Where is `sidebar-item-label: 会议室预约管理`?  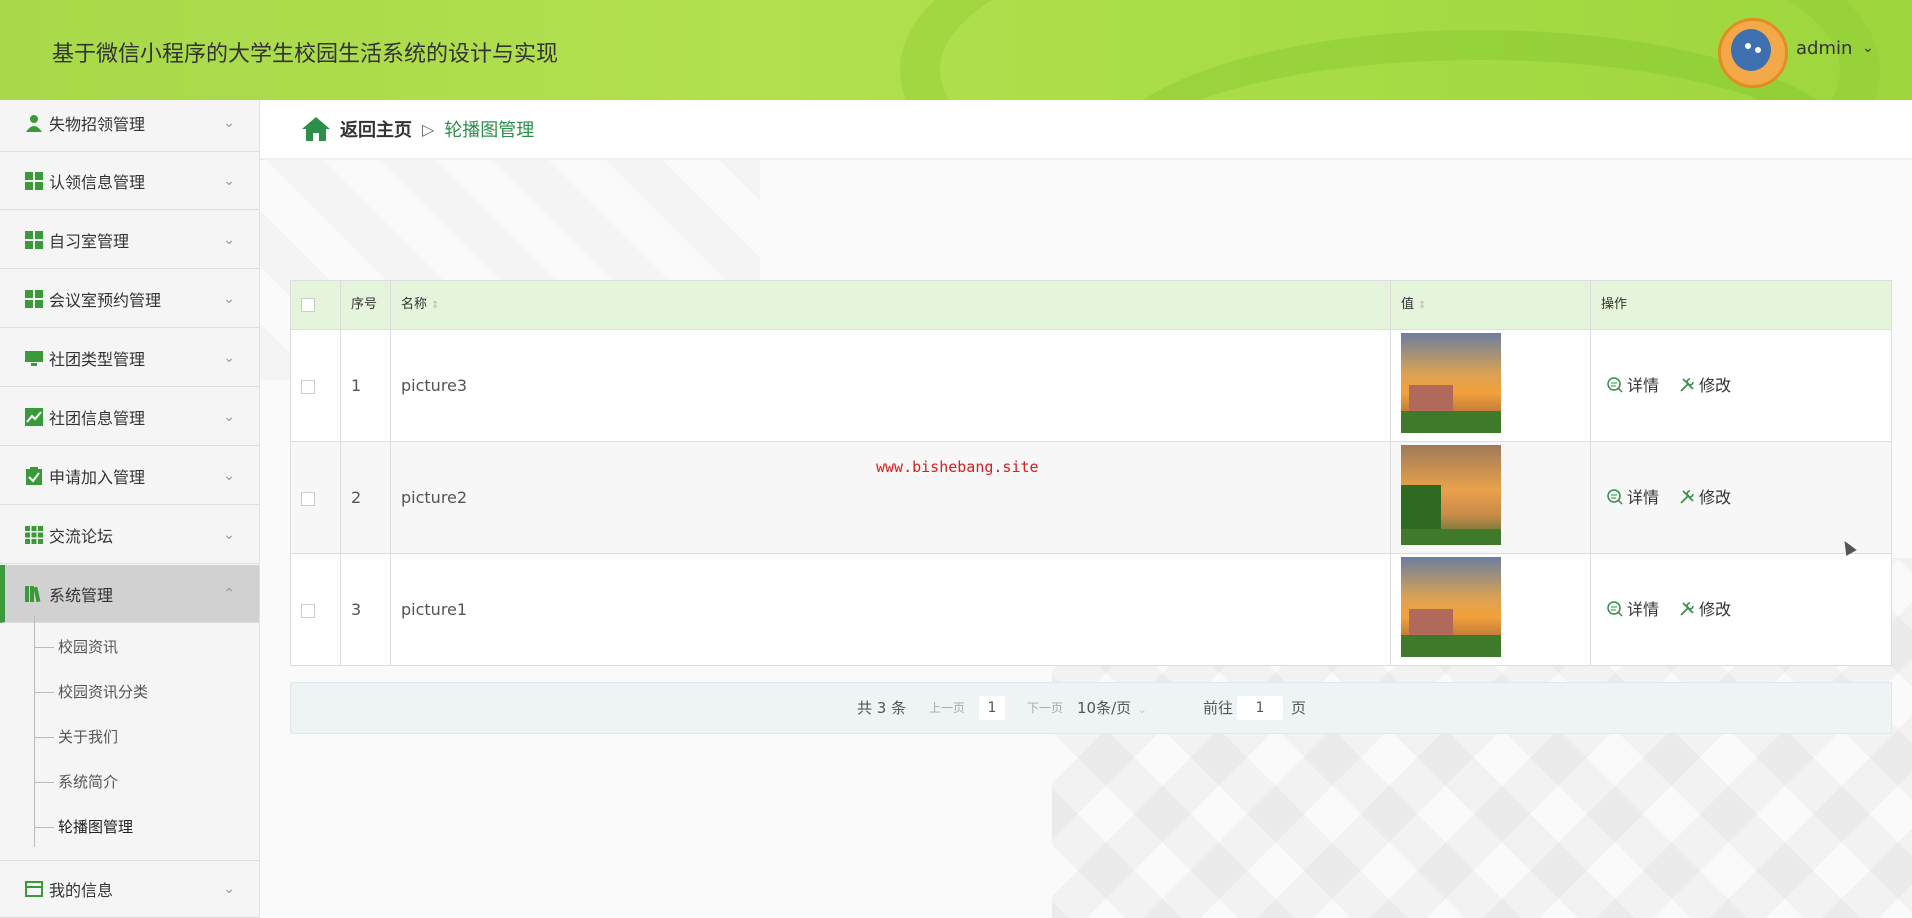
sidebar-item-label: 会议室预约管理 is located at coordinates (105, 300).